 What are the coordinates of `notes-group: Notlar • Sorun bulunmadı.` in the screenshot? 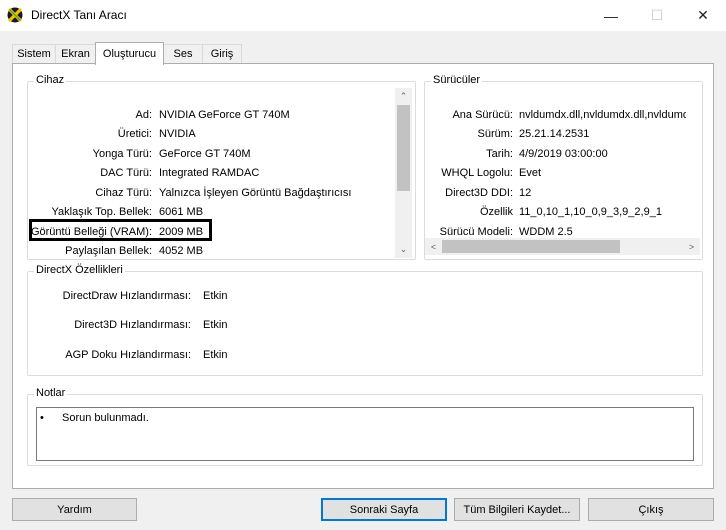 It's located at (365, 426).